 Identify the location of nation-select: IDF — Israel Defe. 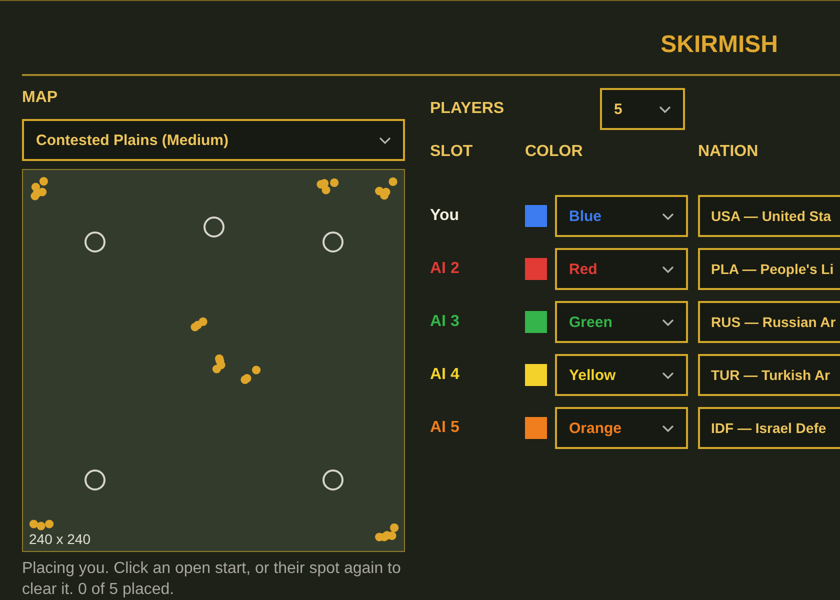
(769, 428).